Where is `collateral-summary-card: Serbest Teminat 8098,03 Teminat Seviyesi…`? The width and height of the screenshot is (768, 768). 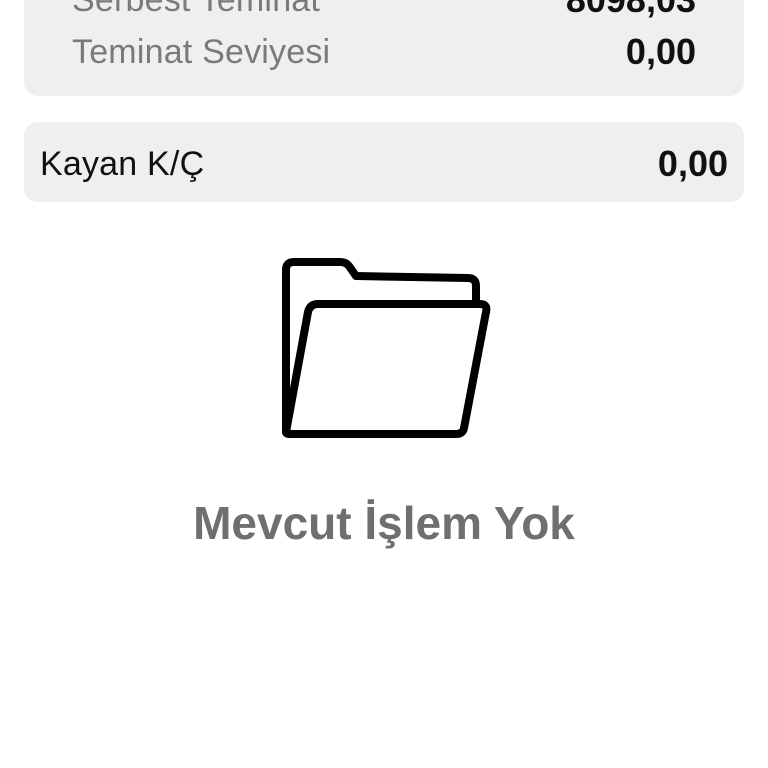
collateral-summary-card: Serbest Teminat 8098,03 Teminat Seviyesi… is located at coordinates (384, 48).